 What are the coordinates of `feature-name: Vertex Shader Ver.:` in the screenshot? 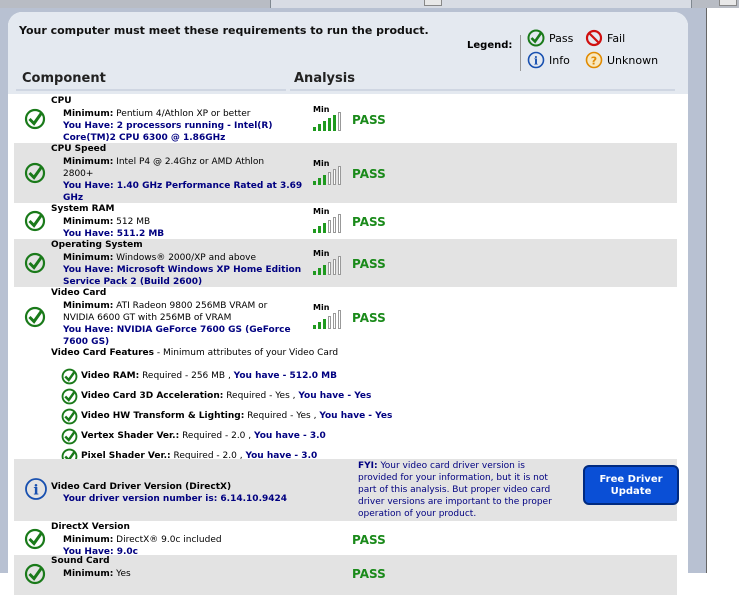 It's located at (130, 436).